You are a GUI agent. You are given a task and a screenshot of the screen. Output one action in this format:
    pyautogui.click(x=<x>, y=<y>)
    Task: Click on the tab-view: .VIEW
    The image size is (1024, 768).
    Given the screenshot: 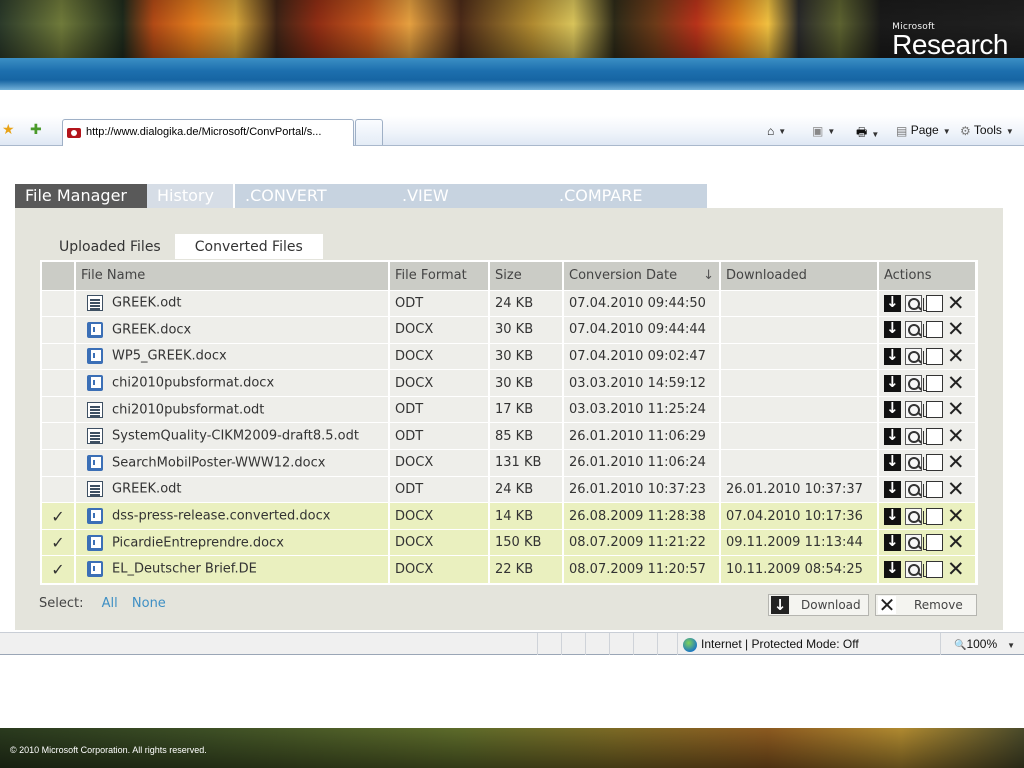 What is the action you would take?
    pyautogui.click(x=470, y=196)
    